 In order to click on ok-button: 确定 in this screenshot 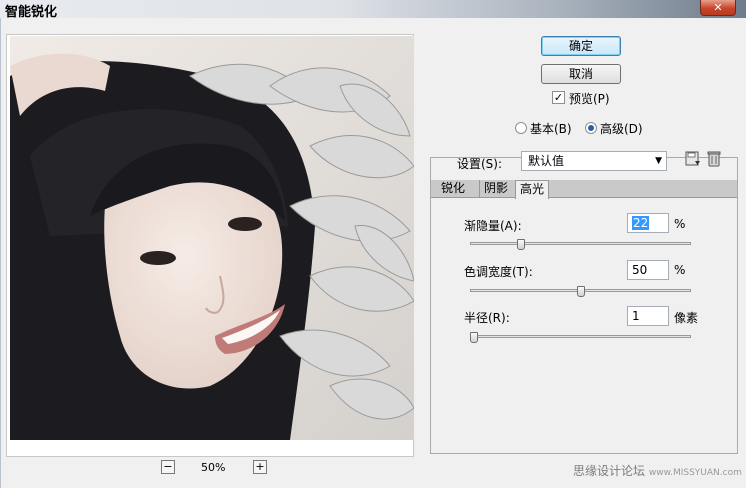, I will do `click(581, 46)`.